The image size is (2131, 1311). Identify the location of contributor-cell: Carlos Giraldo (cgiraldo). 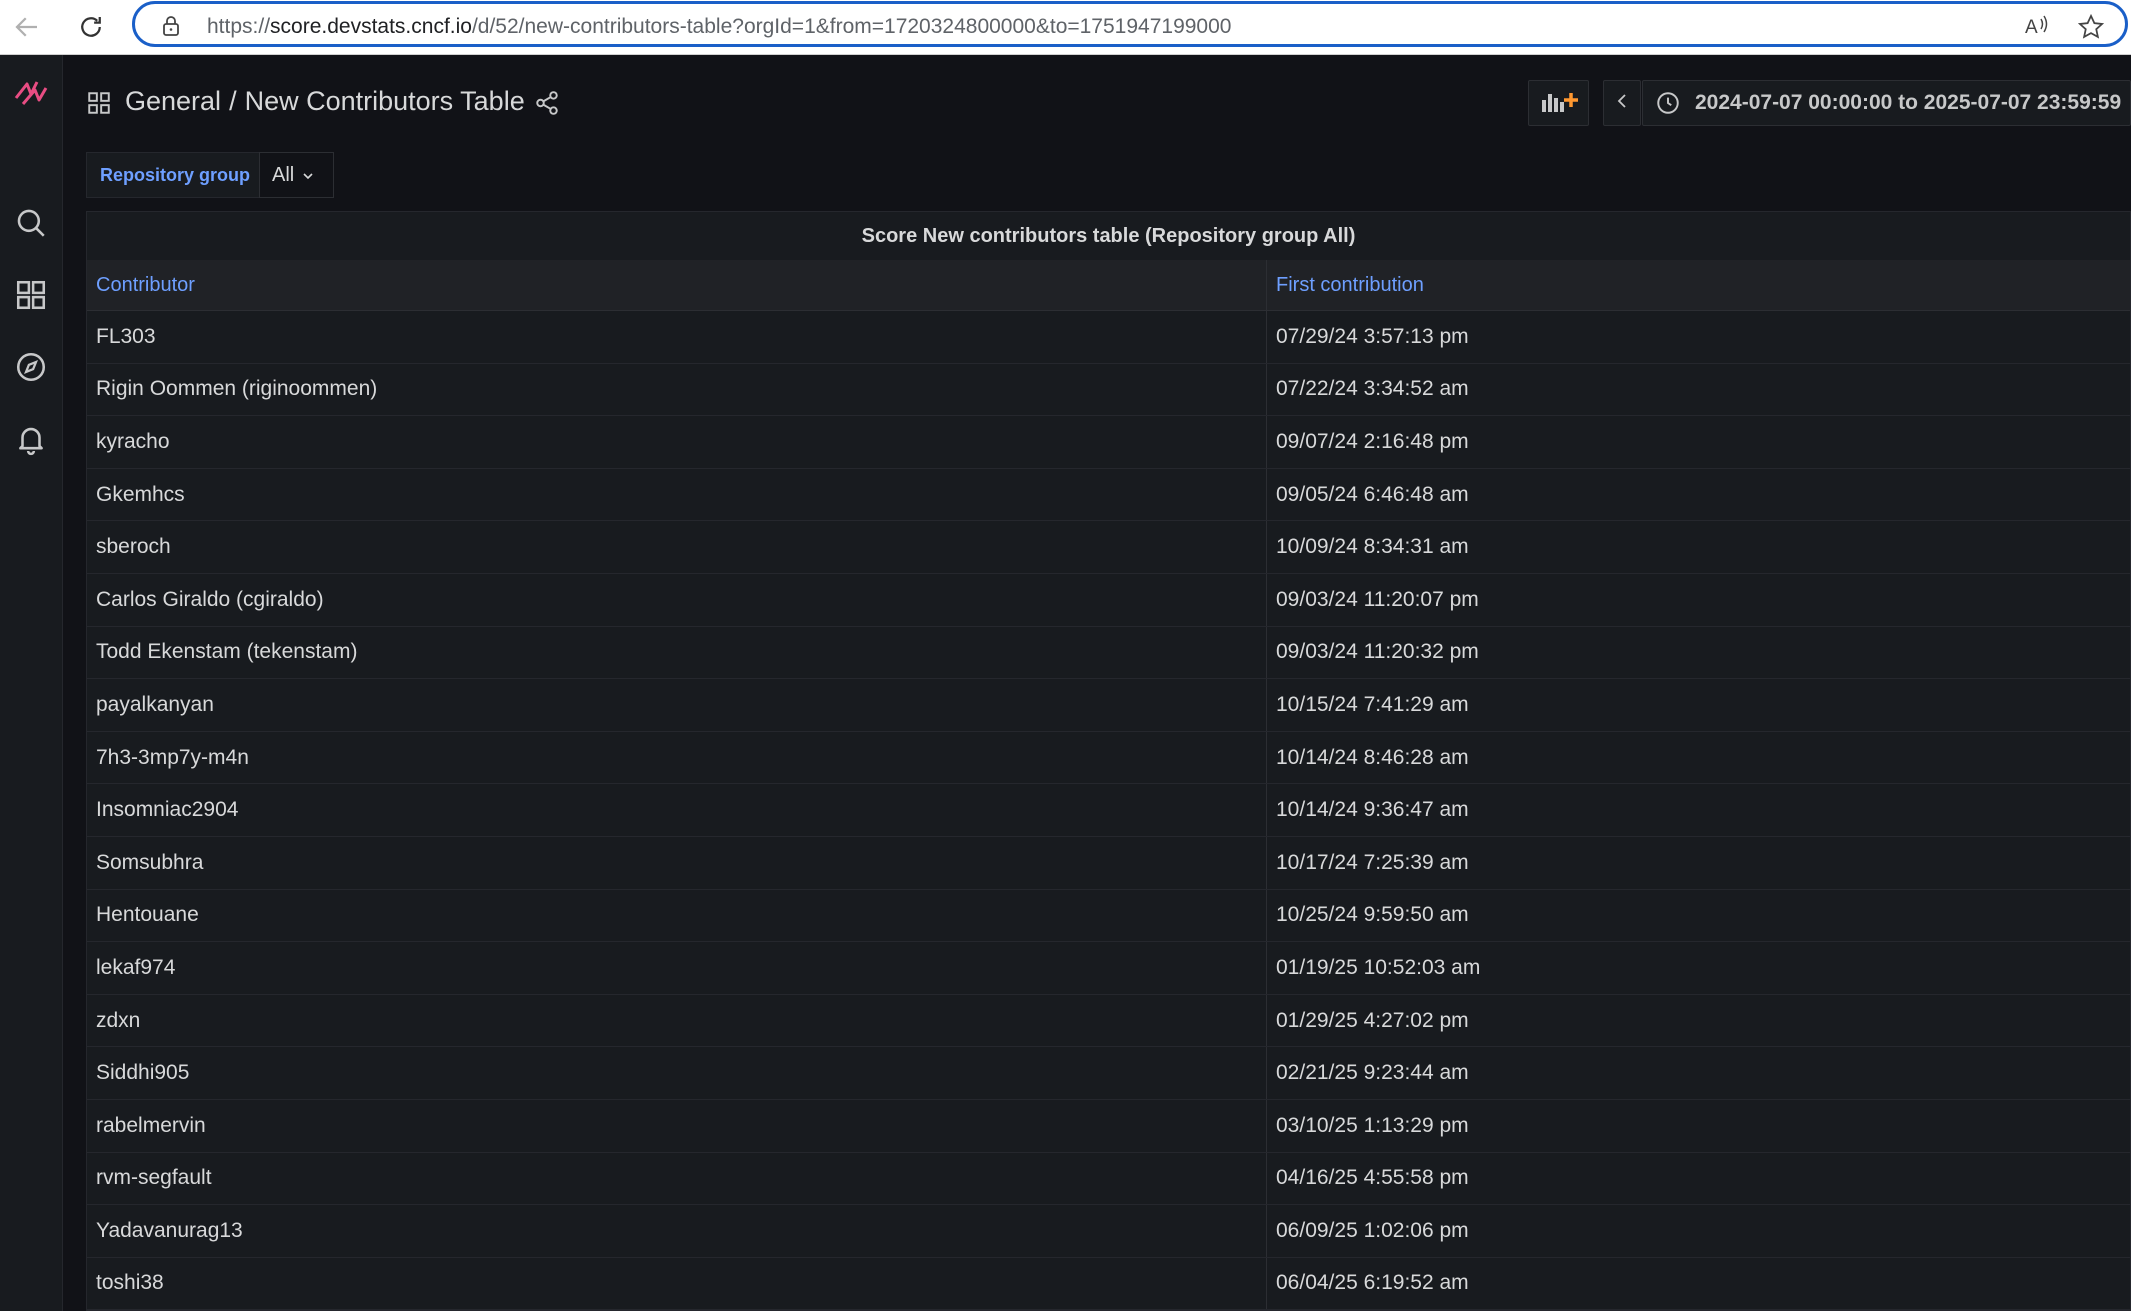
(677, 599).